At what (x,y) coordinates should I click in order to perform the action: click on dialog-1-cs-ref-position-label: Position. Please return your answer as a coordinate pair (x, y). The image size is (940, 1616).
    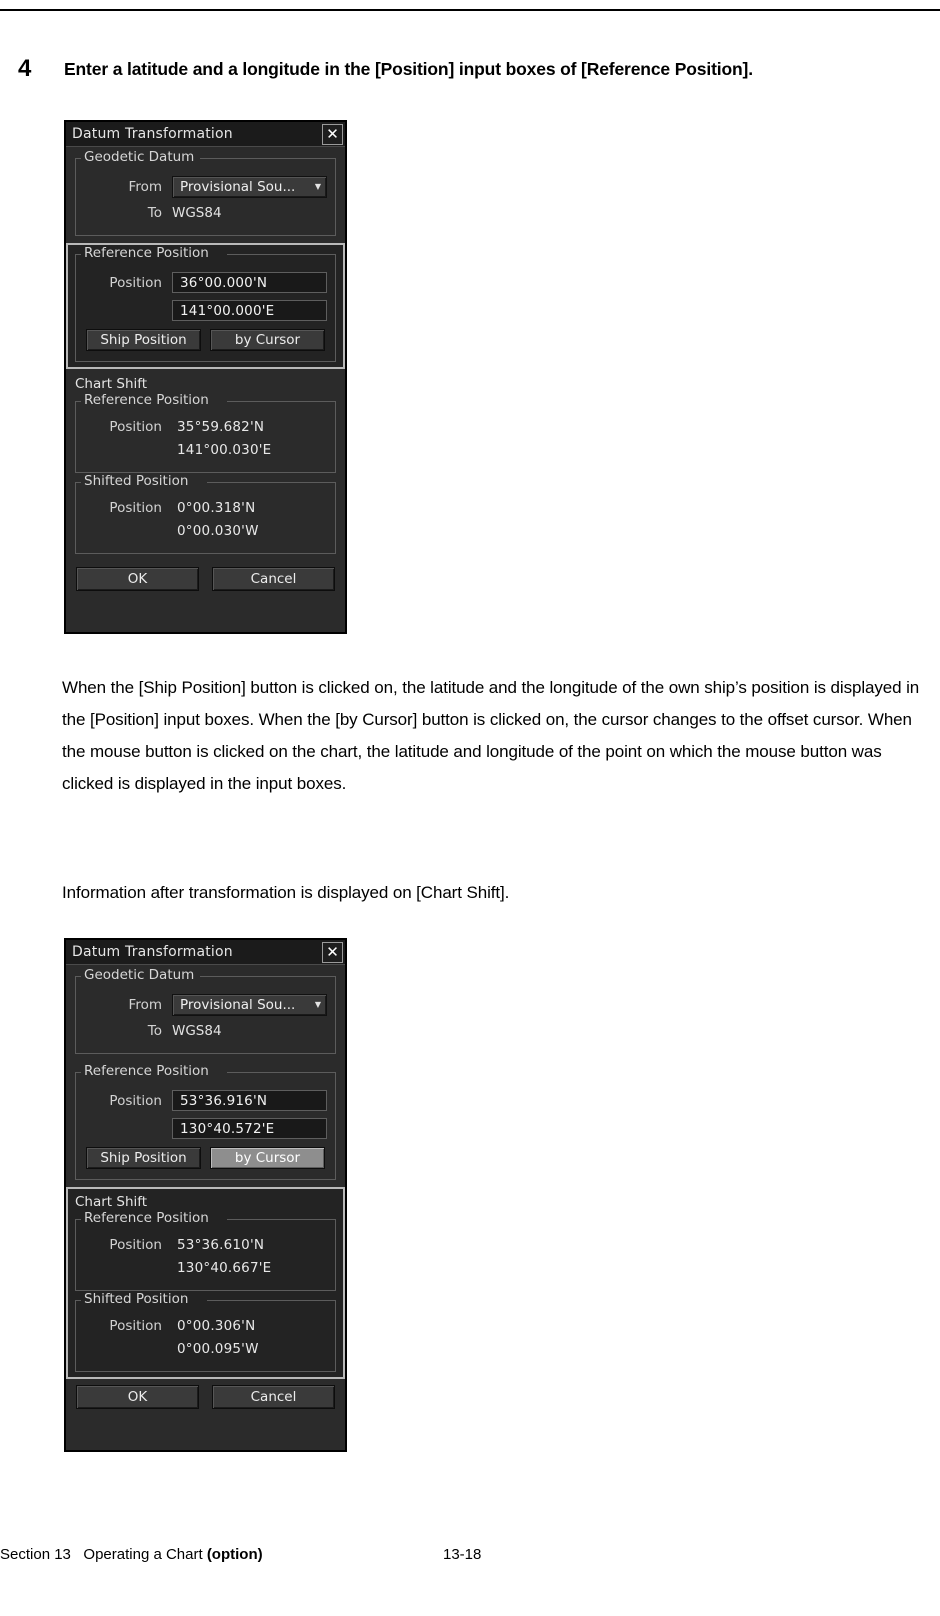
    Looking at the image, I should click on (135, 427).